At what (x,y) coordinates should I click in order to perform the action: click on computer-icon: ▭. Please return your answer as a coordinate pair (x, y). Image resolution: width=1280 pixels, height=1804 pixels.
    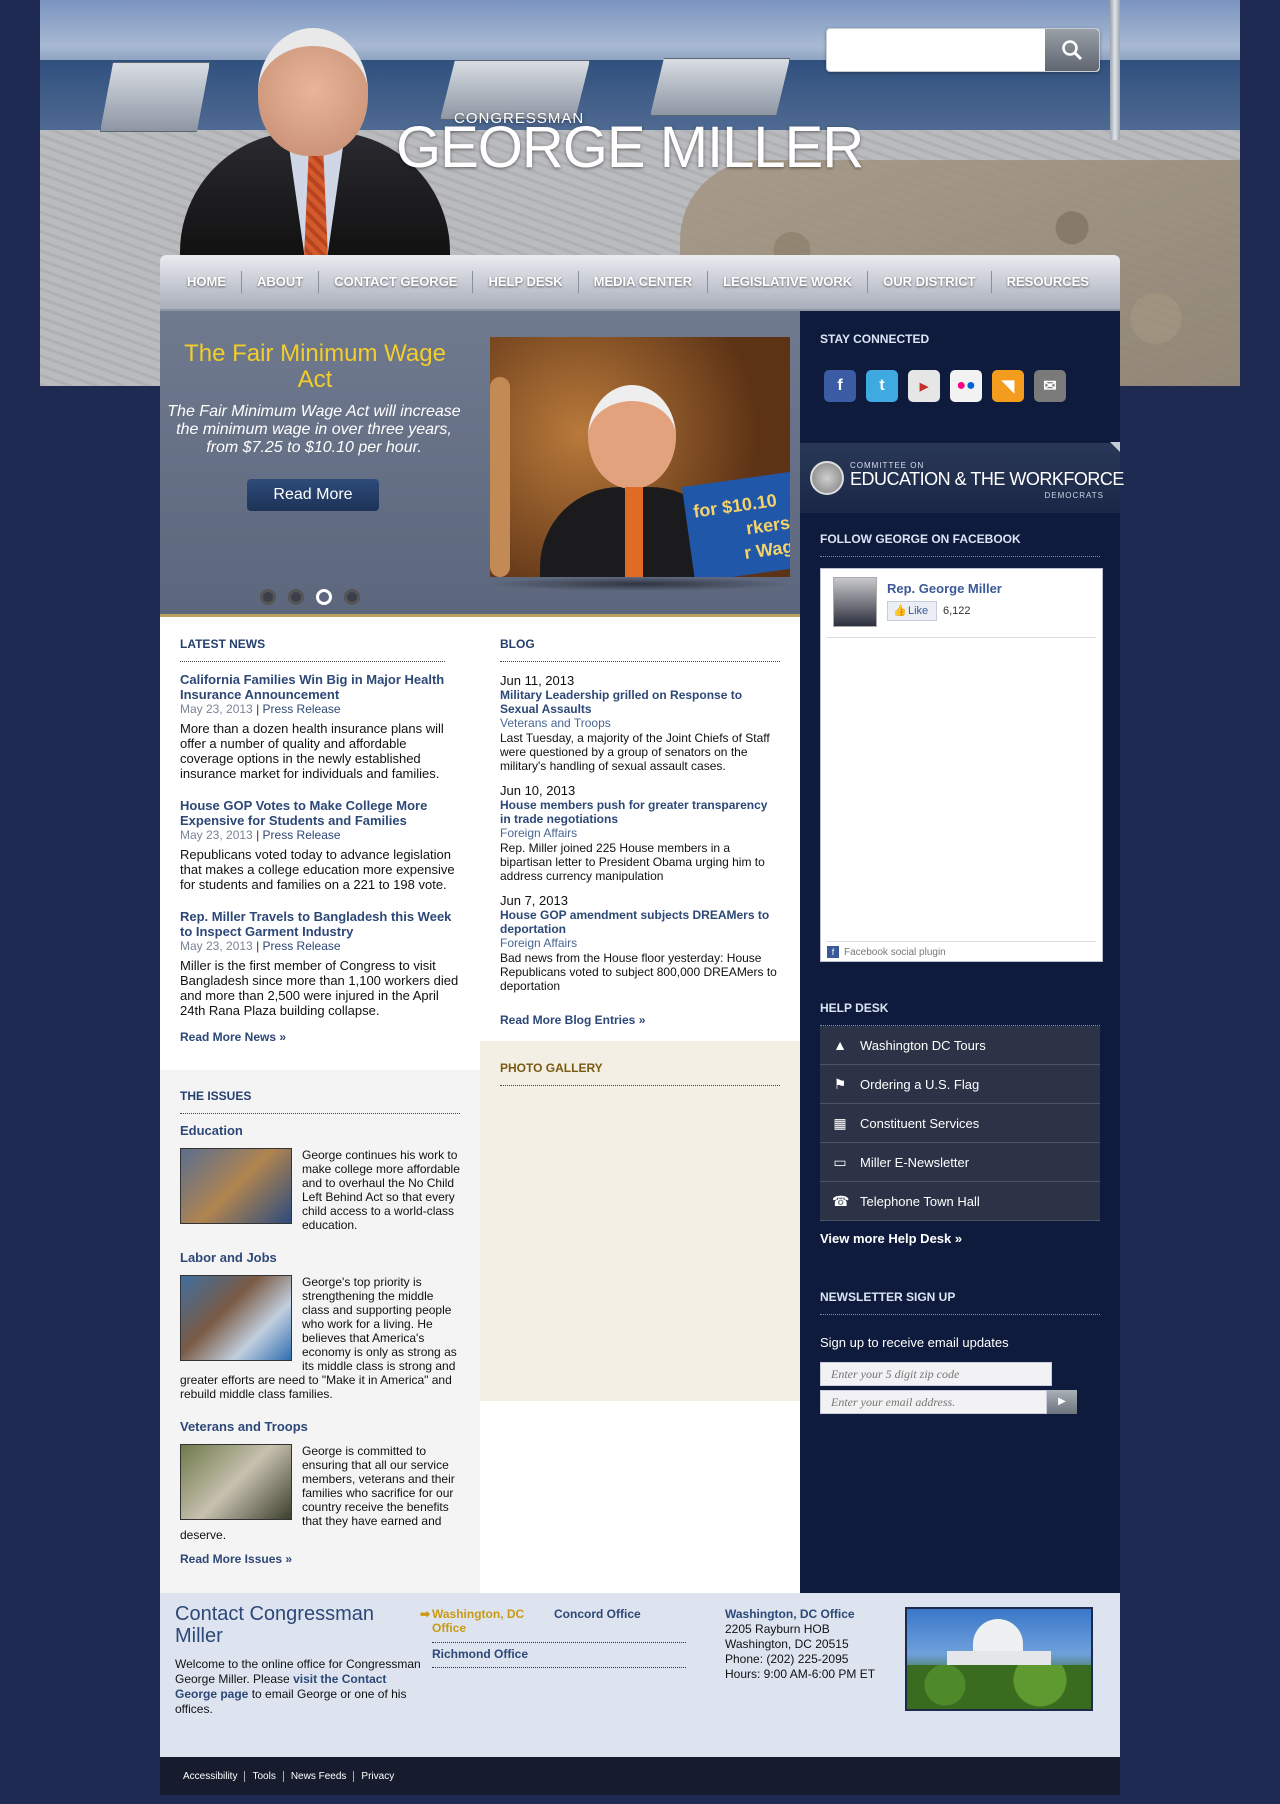
    Looking at the image, I should click on (840, 1162).